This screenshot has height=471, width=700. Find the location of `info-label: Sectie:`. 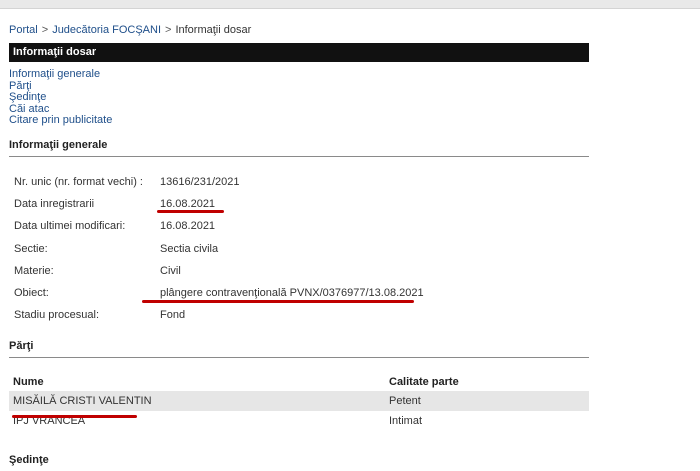

info-label: Sectie: is located at coordinates (31, 249).